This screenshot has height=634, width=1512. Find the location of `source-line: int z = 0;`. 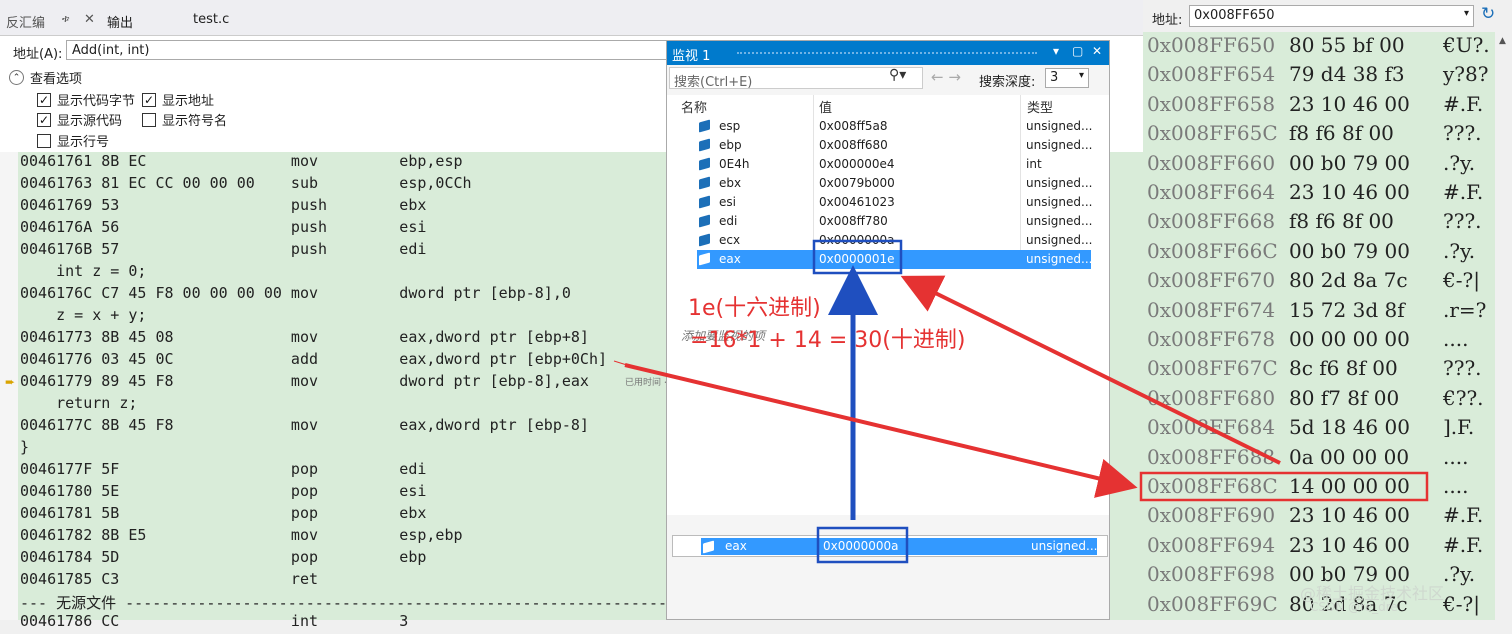

source-line: int z = 0; is located at coordinates (83, 273).